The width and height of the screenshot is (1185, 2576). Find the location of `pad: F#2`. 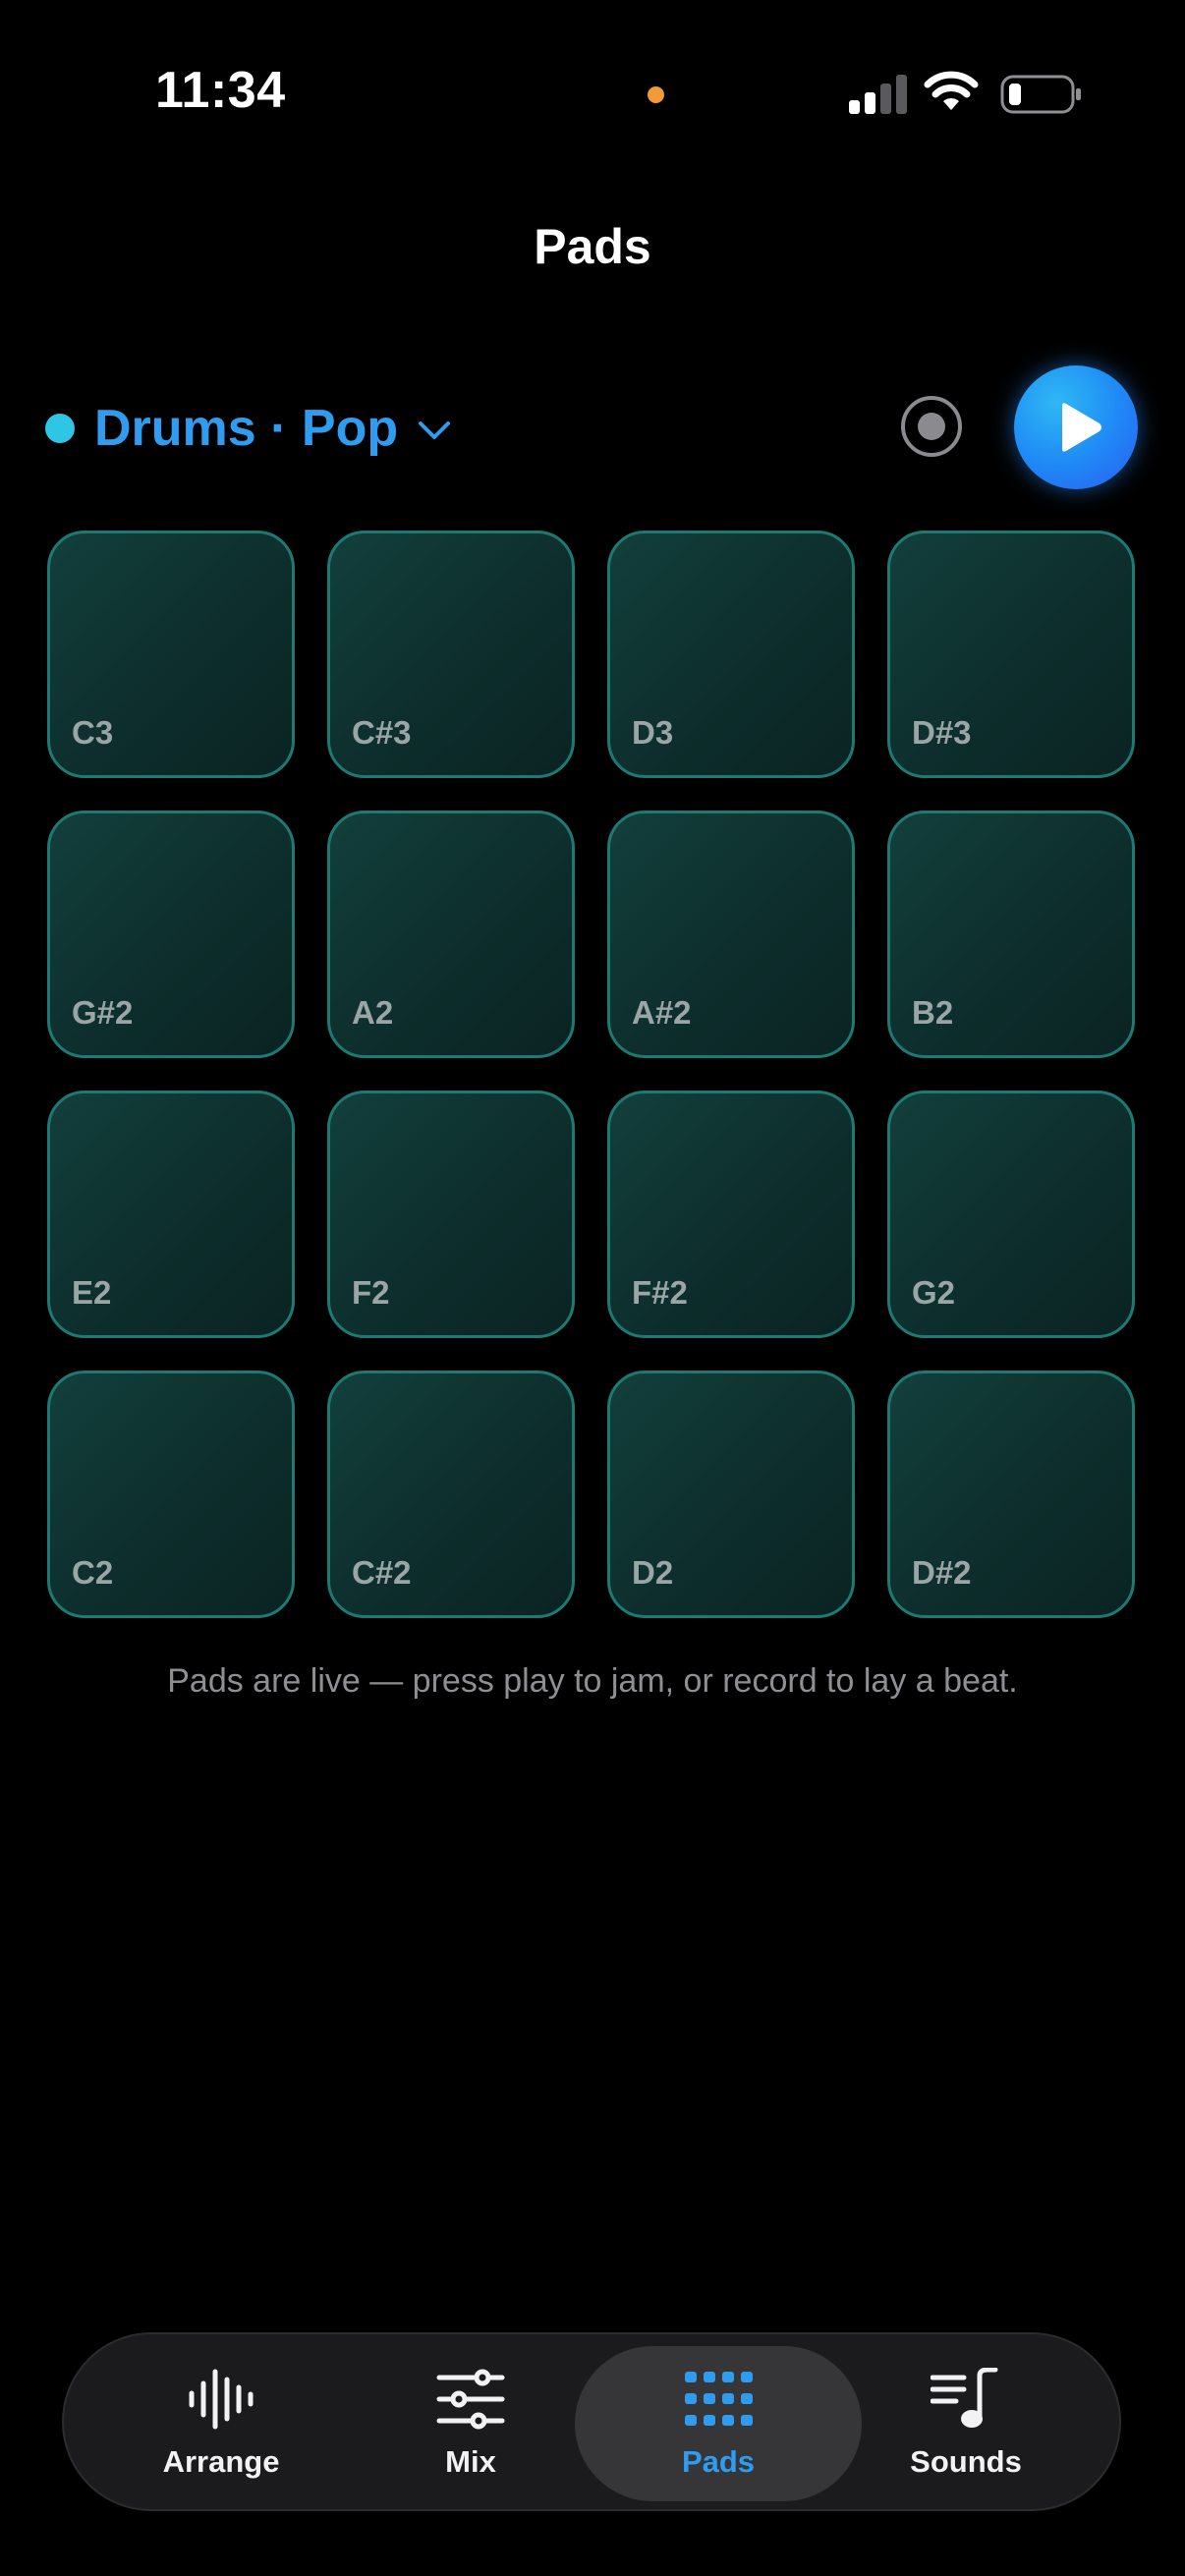

pad: F#2 is located at coordinates (731, 1214).